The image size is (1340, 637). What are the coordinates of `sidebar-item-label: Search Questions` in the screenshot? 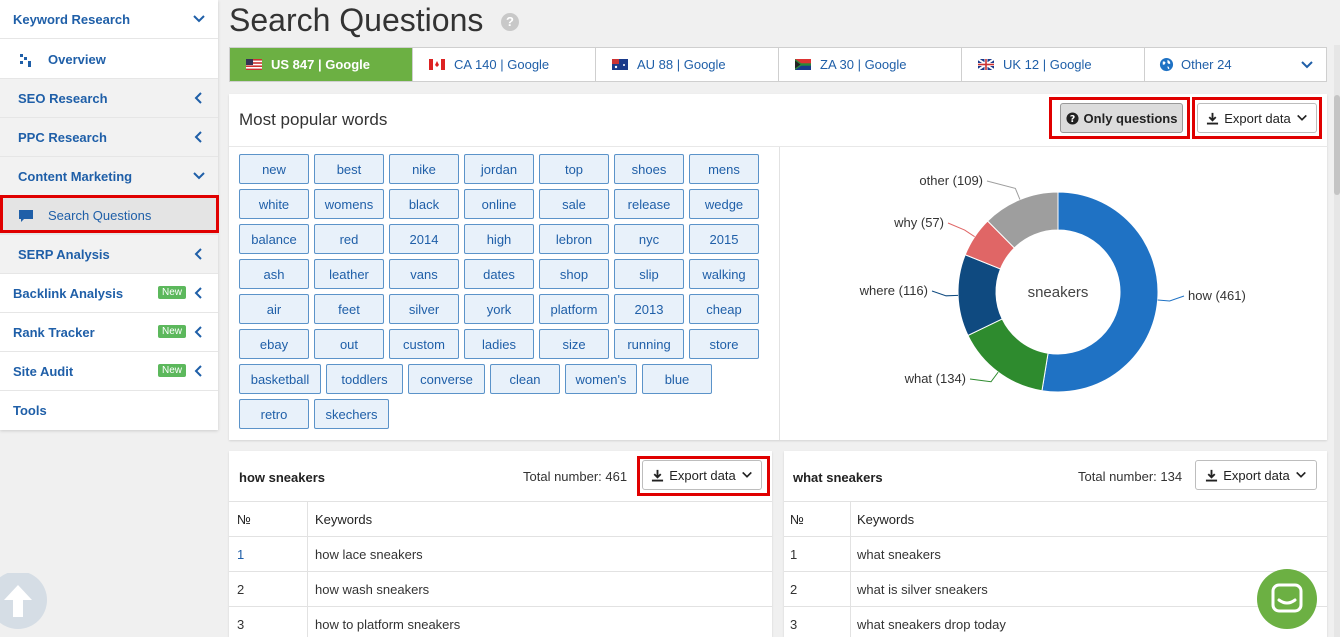 It's located at (100, 215).